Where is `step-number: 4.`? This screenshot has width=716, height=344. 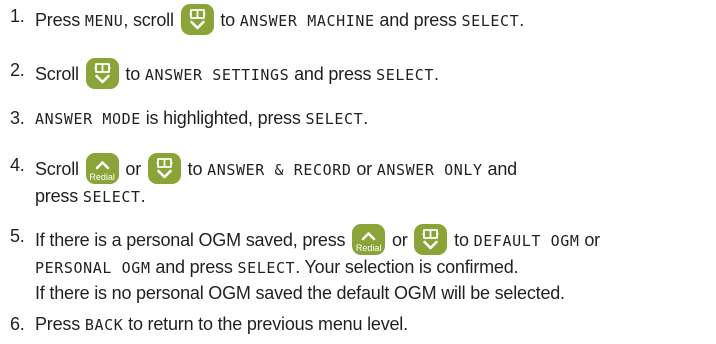 step-number: 4. is located at coordinates (17, 165).